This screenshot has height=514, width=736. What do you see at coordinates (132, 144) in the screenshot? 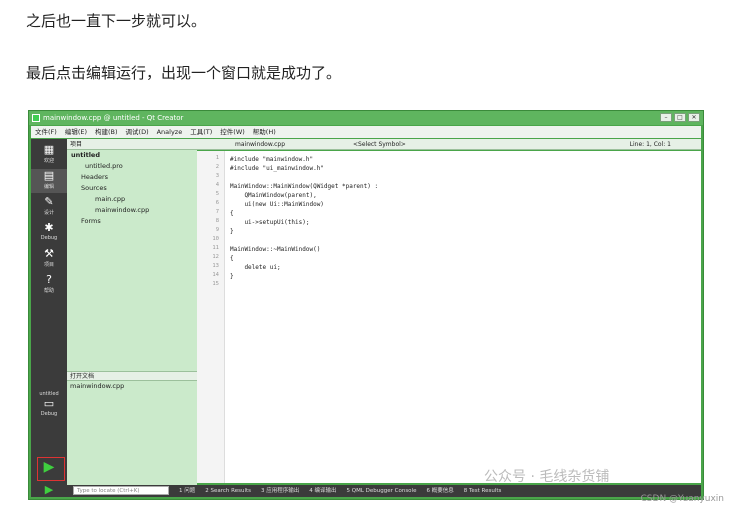
I see `project-header: 项目` at bounding box center [132, 144].